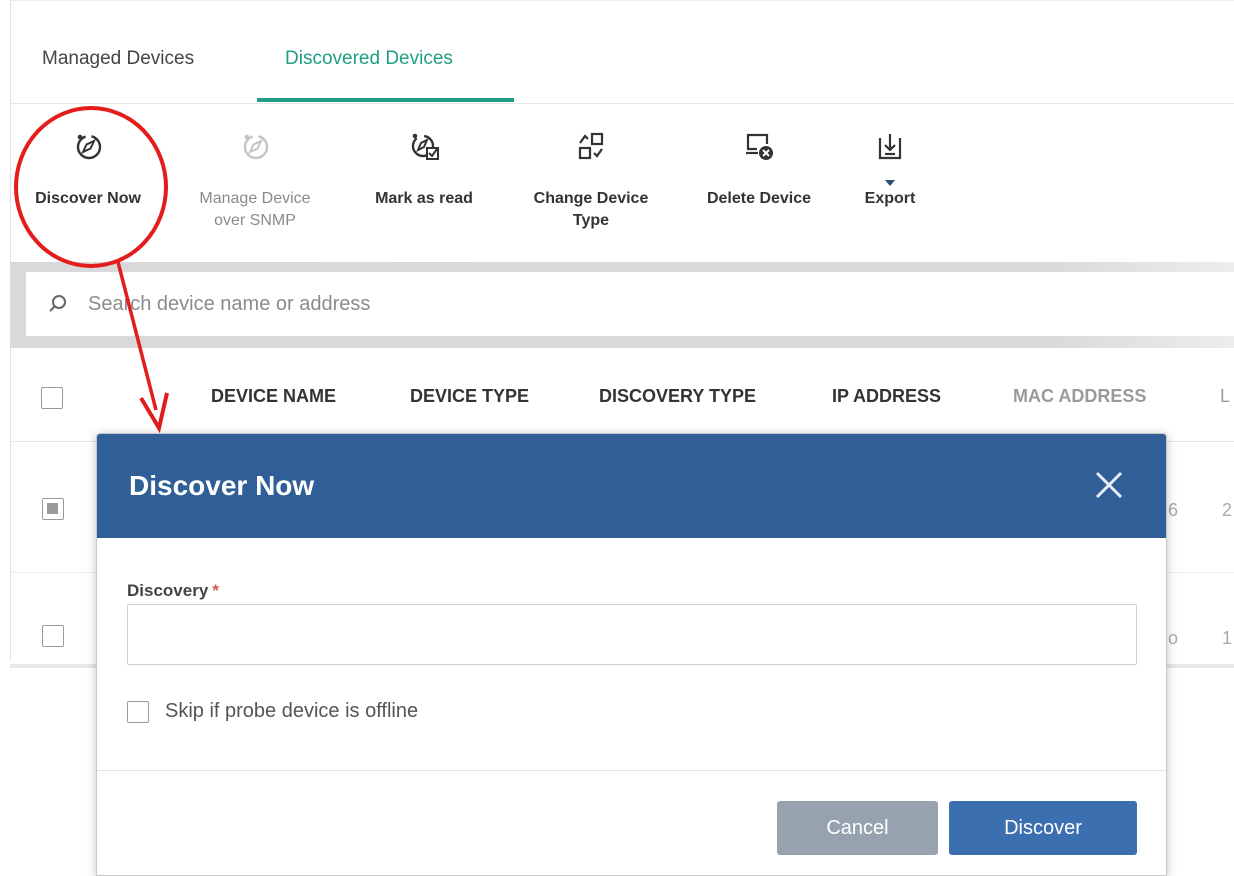 The image size is (1234, 876). What do you see at coordinates (1227, 510) in the screenshot?
I see `row-cell-fragment: 2` at bounding box center [1227, 510].